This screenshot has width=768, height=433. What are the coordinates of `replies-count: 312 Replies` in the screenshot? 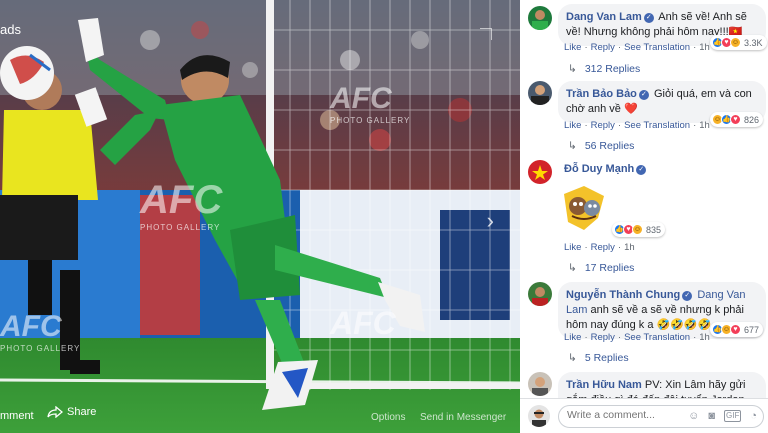 It's located at (612, 69).